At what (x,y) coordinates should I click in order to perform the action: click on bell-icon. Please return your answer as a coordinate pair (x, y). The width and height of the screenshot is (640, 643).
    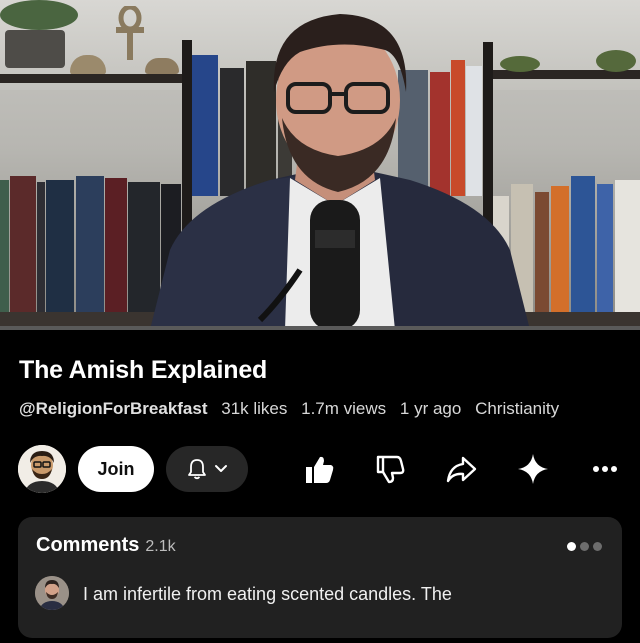
    Looking at the image, I should click on (197, 469).